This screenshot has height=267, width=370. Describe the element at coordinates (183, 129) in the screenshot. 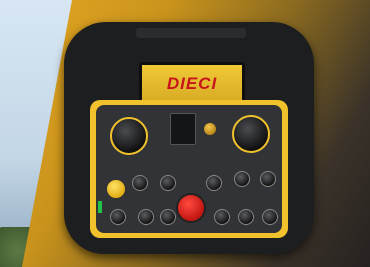

I see `center-toggle-switch` at that location.